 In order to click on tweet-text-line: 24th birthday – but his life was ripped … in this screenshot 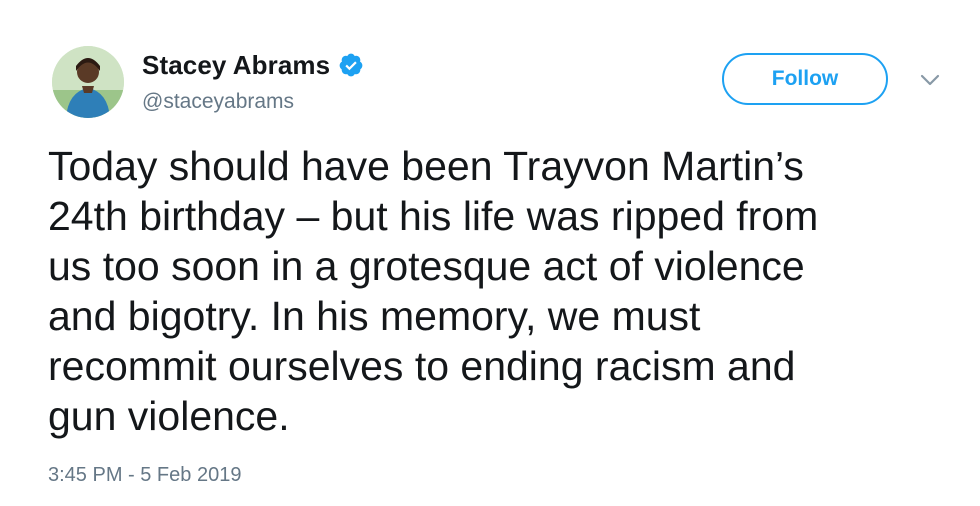, I will do `click(433, 216)`.